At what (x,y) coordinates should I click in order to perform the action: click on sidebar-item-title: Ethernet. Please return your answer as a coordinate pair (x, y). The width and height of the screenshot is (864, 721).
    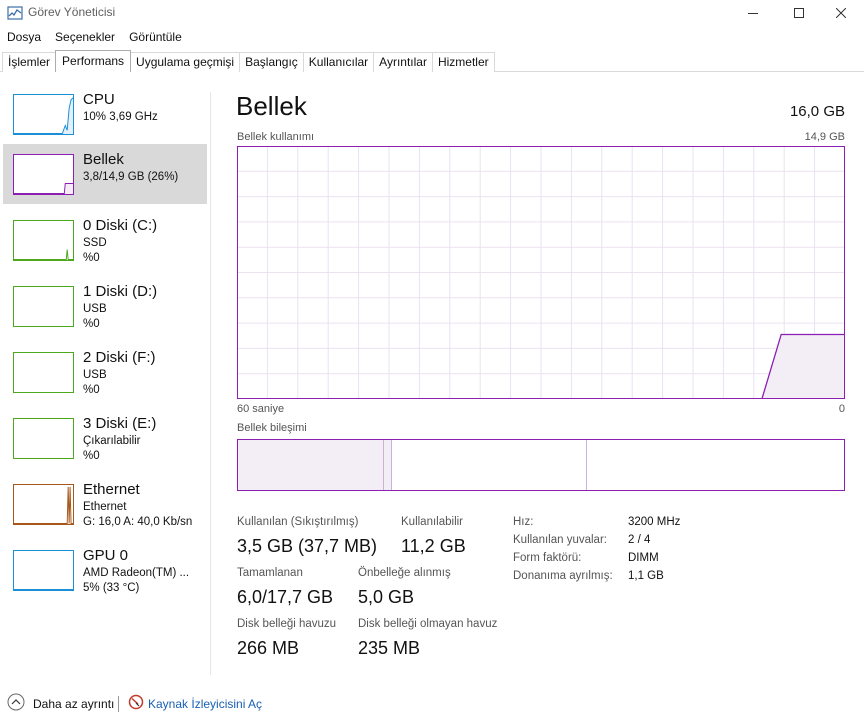
    Looking at the image, I should click on (111, 489).